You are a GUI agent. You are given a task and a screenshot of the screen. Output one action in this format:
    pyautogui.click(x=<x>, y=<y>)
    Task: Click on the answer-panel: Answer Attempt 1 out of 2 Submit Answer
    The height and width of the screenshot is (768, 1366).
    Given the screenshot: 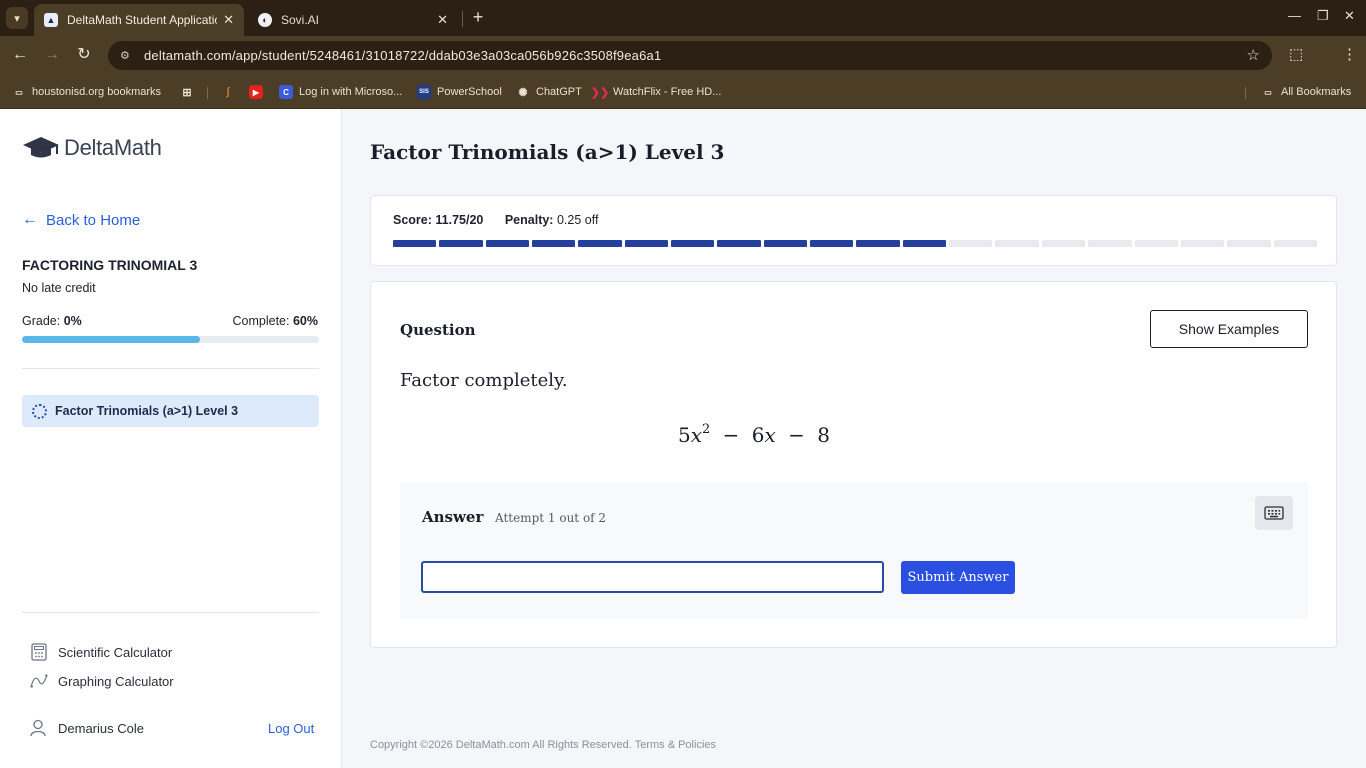 What is the action you would take?
    pyautogui.click(x=854, y=550)
    